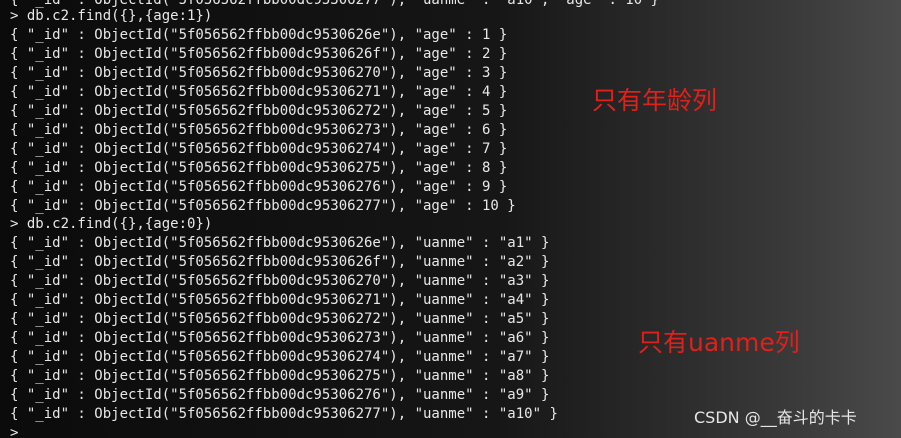 This screenshot has width=901, height=438. What do you see at coordinates (719, 342) in the screenshot?
I see `annotation-uanme-only: 只有uanme列` at bounding box center [719, 342].